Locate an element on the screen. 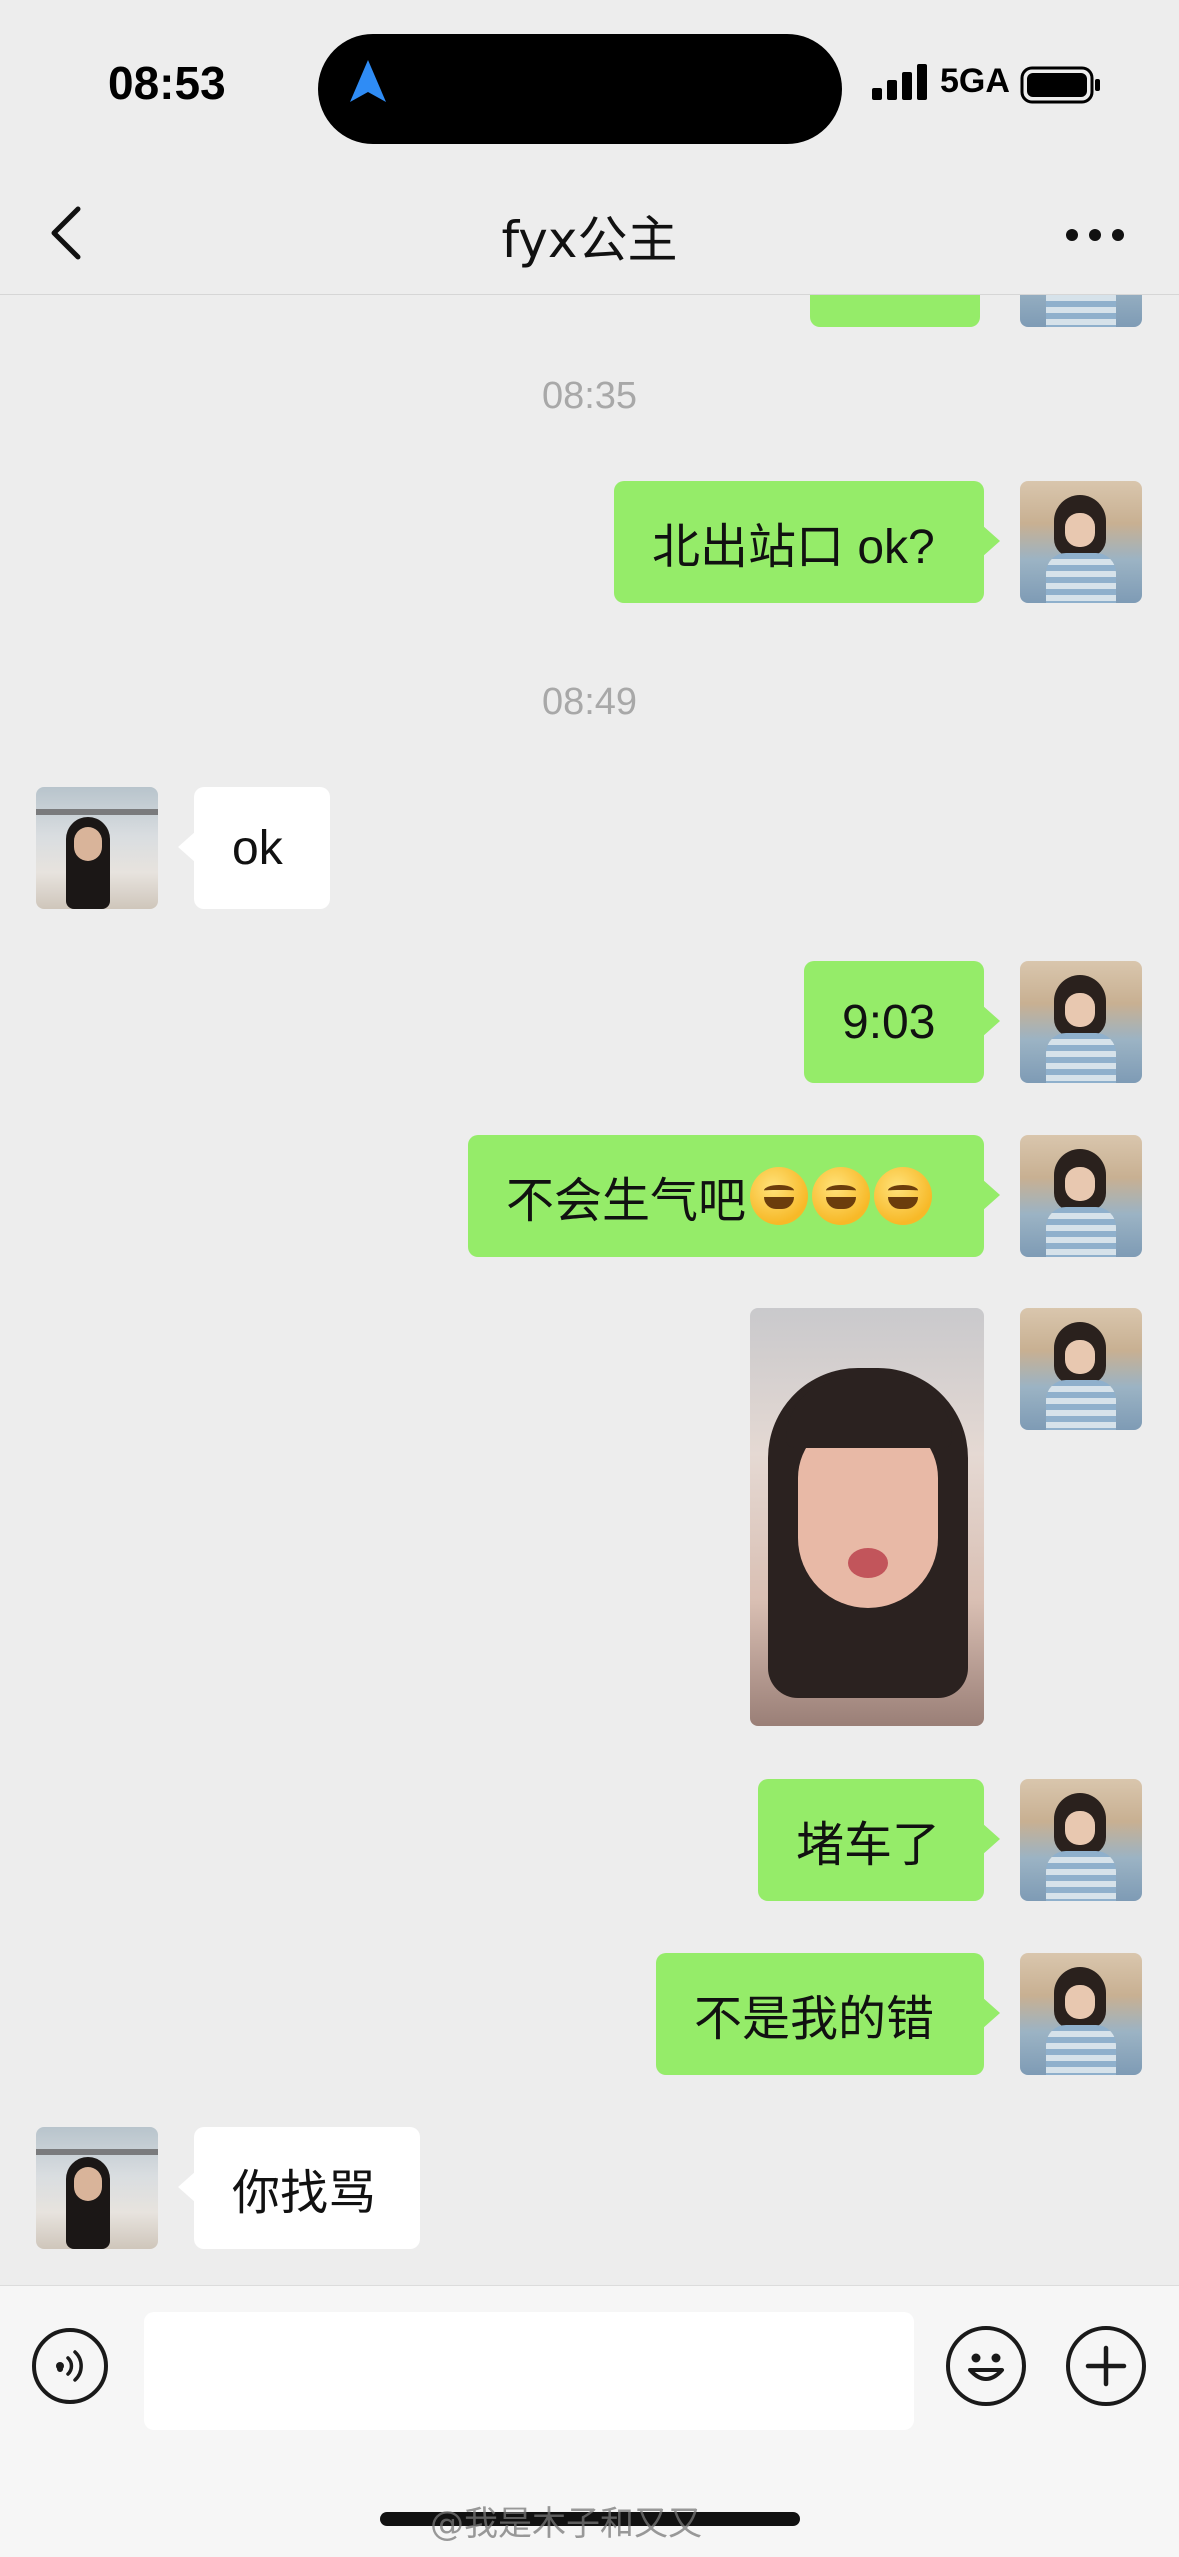 The image size is (1179, 2557). message-bubble-me: 不是我的错 is located at coordinates (828, 2014).